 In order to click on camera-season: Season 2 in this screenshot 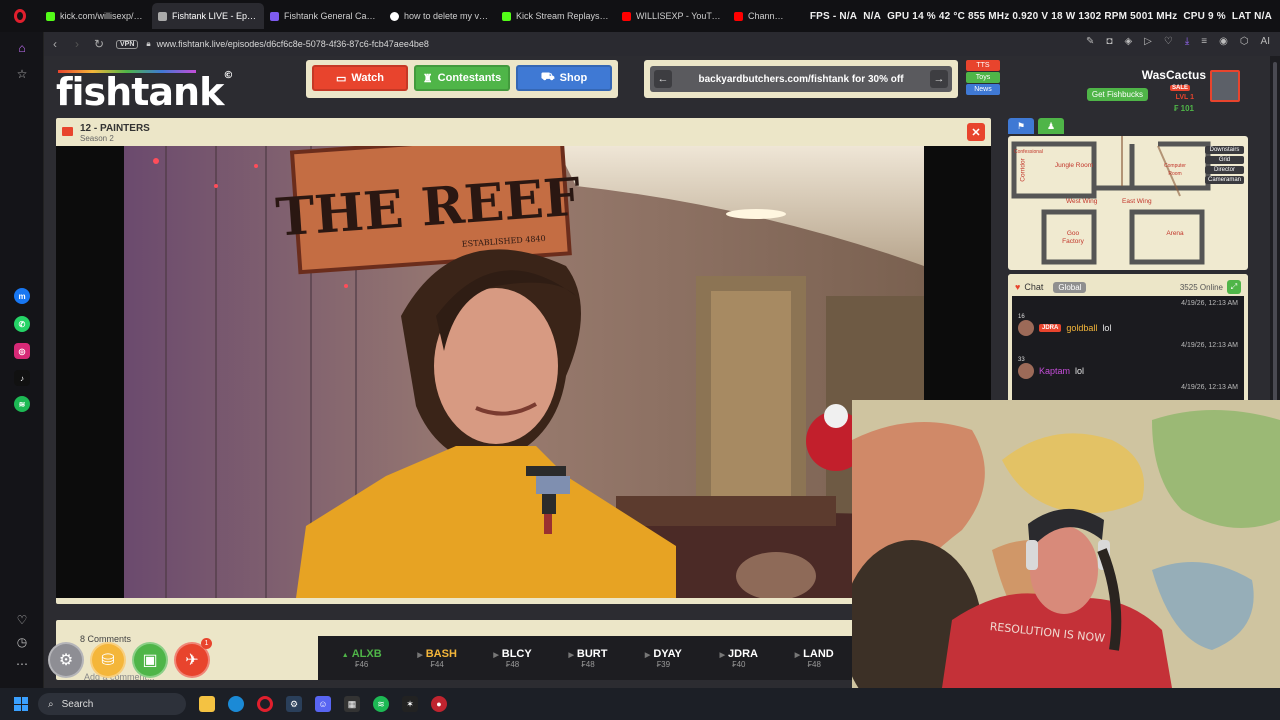, I will do `click(97, 138)`.